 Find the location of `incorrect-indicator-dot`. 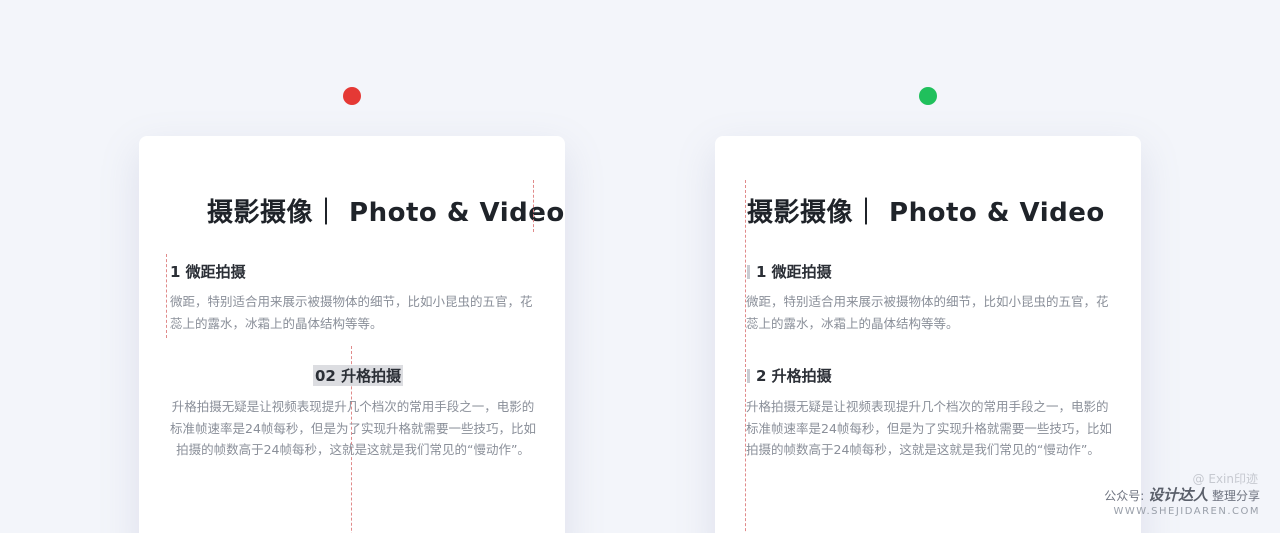

incorrect-indicator-dot is located at coordinates (352, 96).